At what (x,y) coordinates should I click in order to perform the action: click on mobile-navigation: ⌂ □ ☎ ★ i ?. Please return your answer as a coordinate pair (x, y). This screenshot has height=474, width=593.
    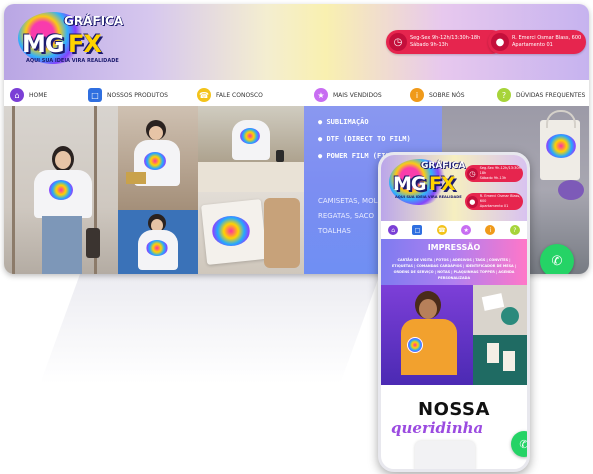
    Looking at the image, I should click on (454, 230).